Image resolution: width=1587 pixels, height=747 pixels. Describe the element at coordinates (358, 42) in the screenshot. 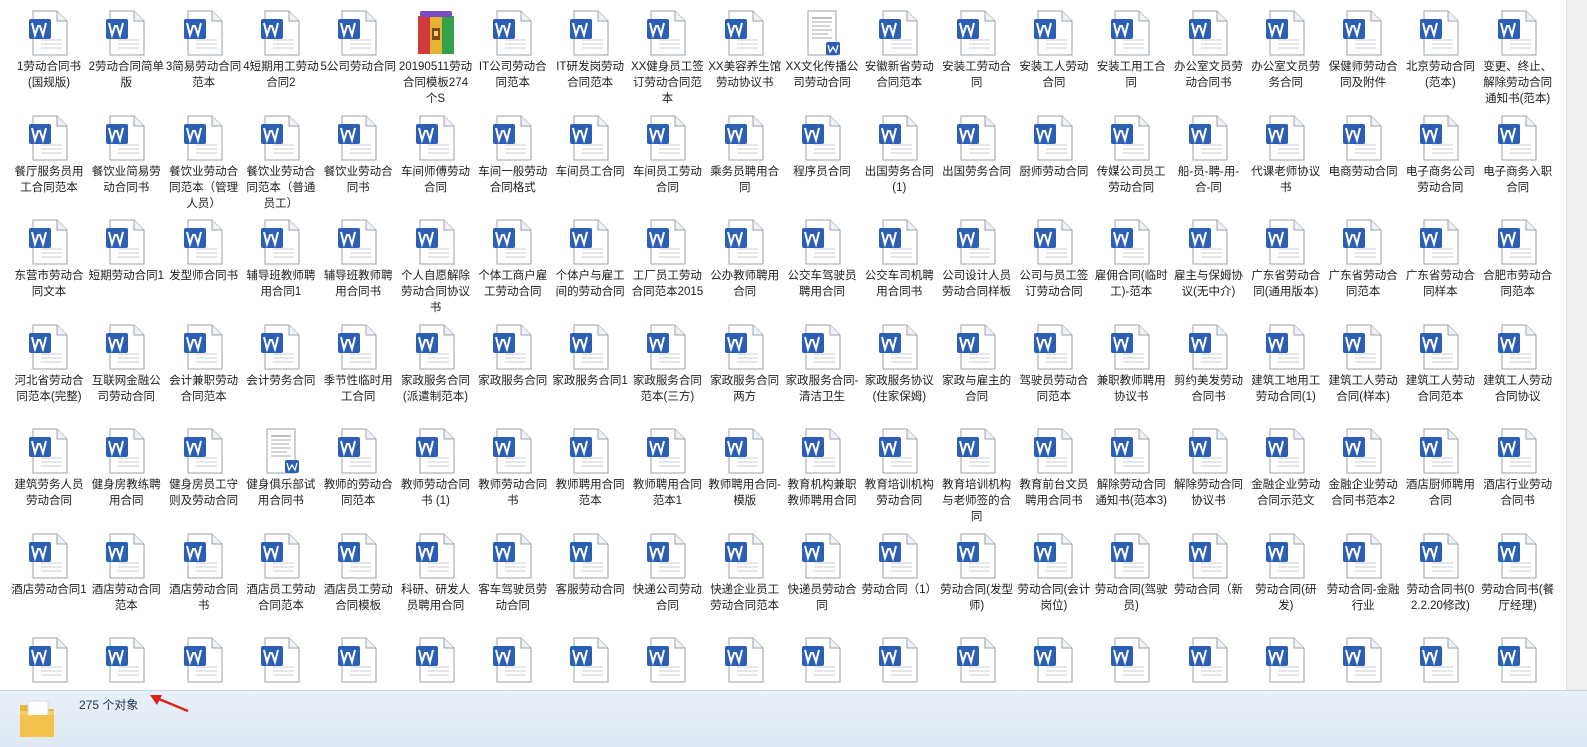

I see `file-item: 5公司劳动合同` at that location.